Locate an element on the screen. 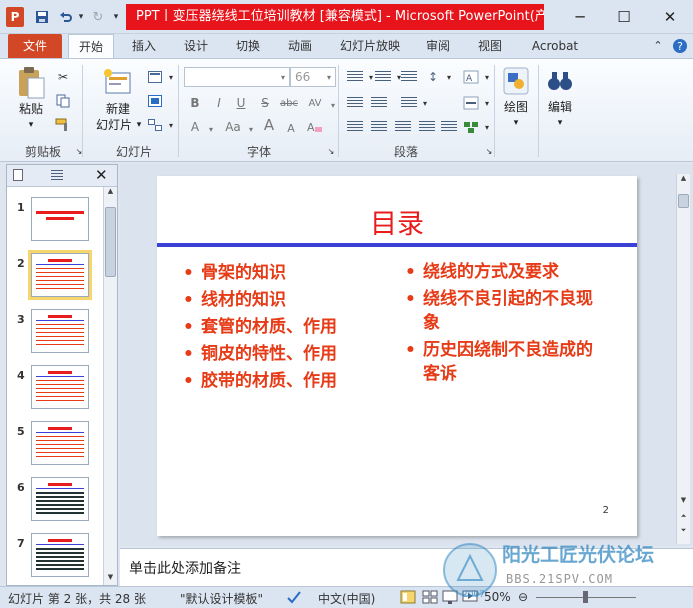 This screenshot has width=693, height=608. slide-thumbnail: 2 is located at coordinates (55, 275).